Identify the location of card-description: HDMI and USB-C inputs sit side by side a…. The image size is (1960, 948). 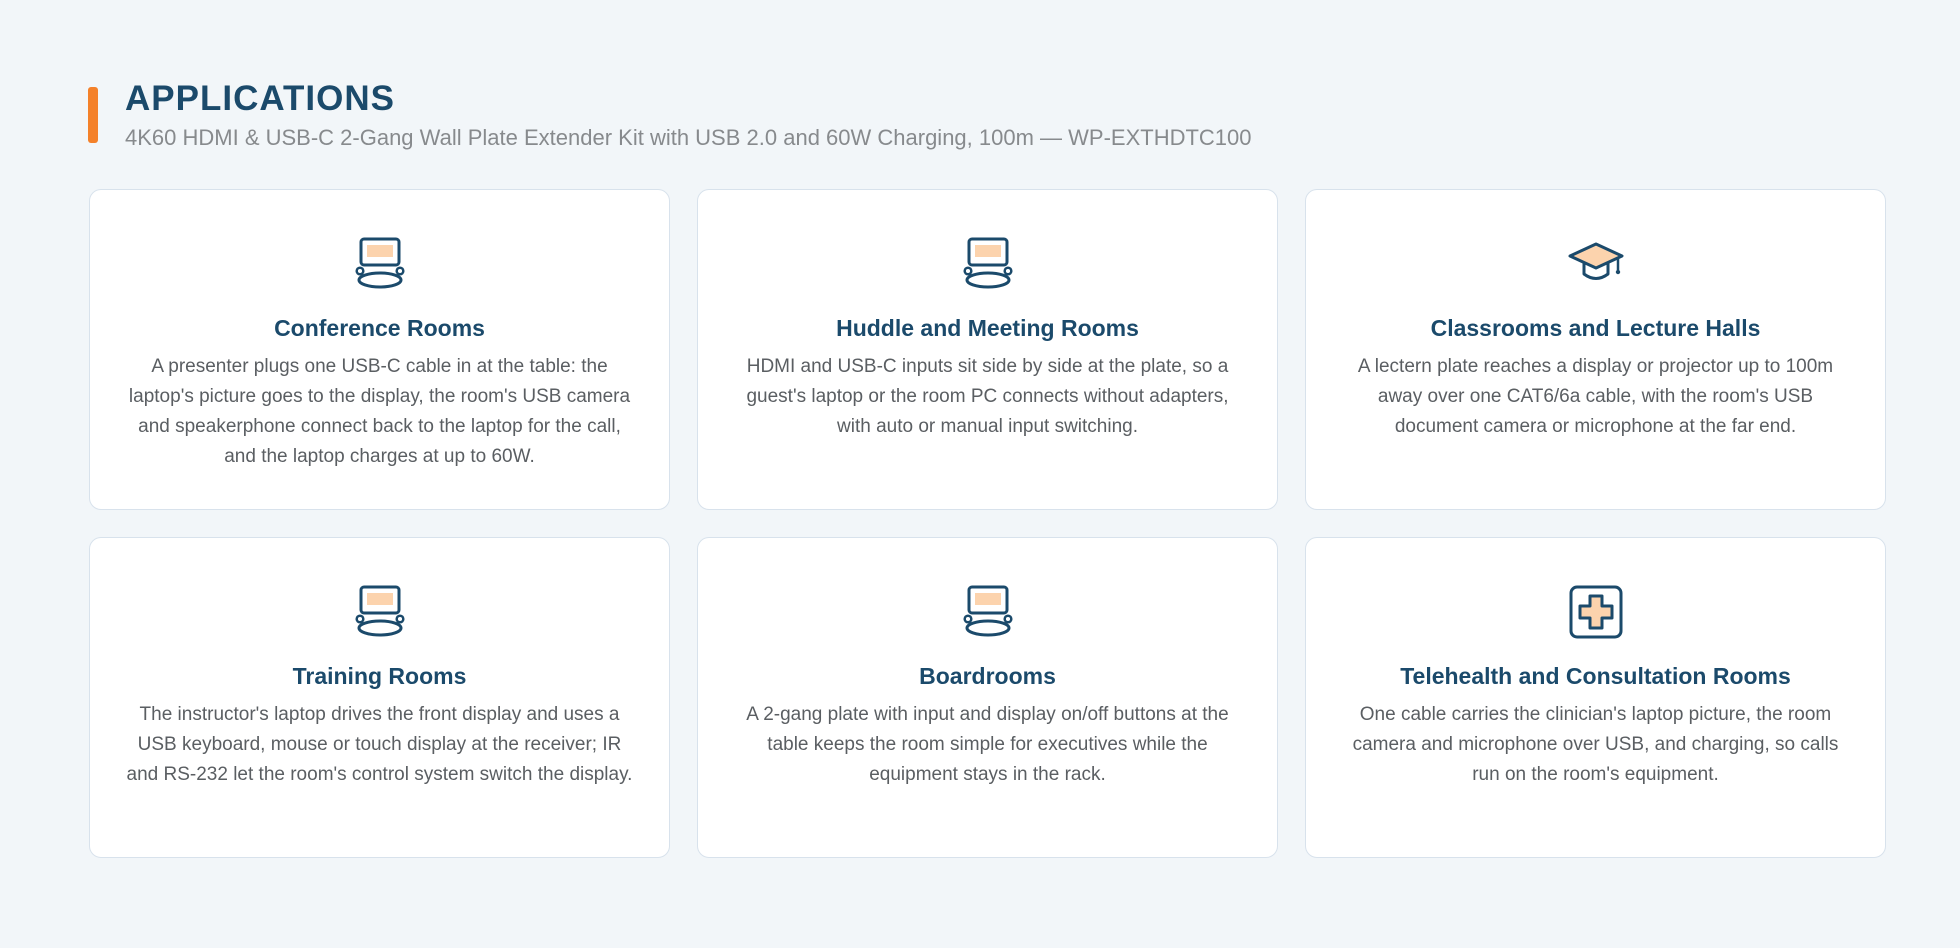
(987, 396).